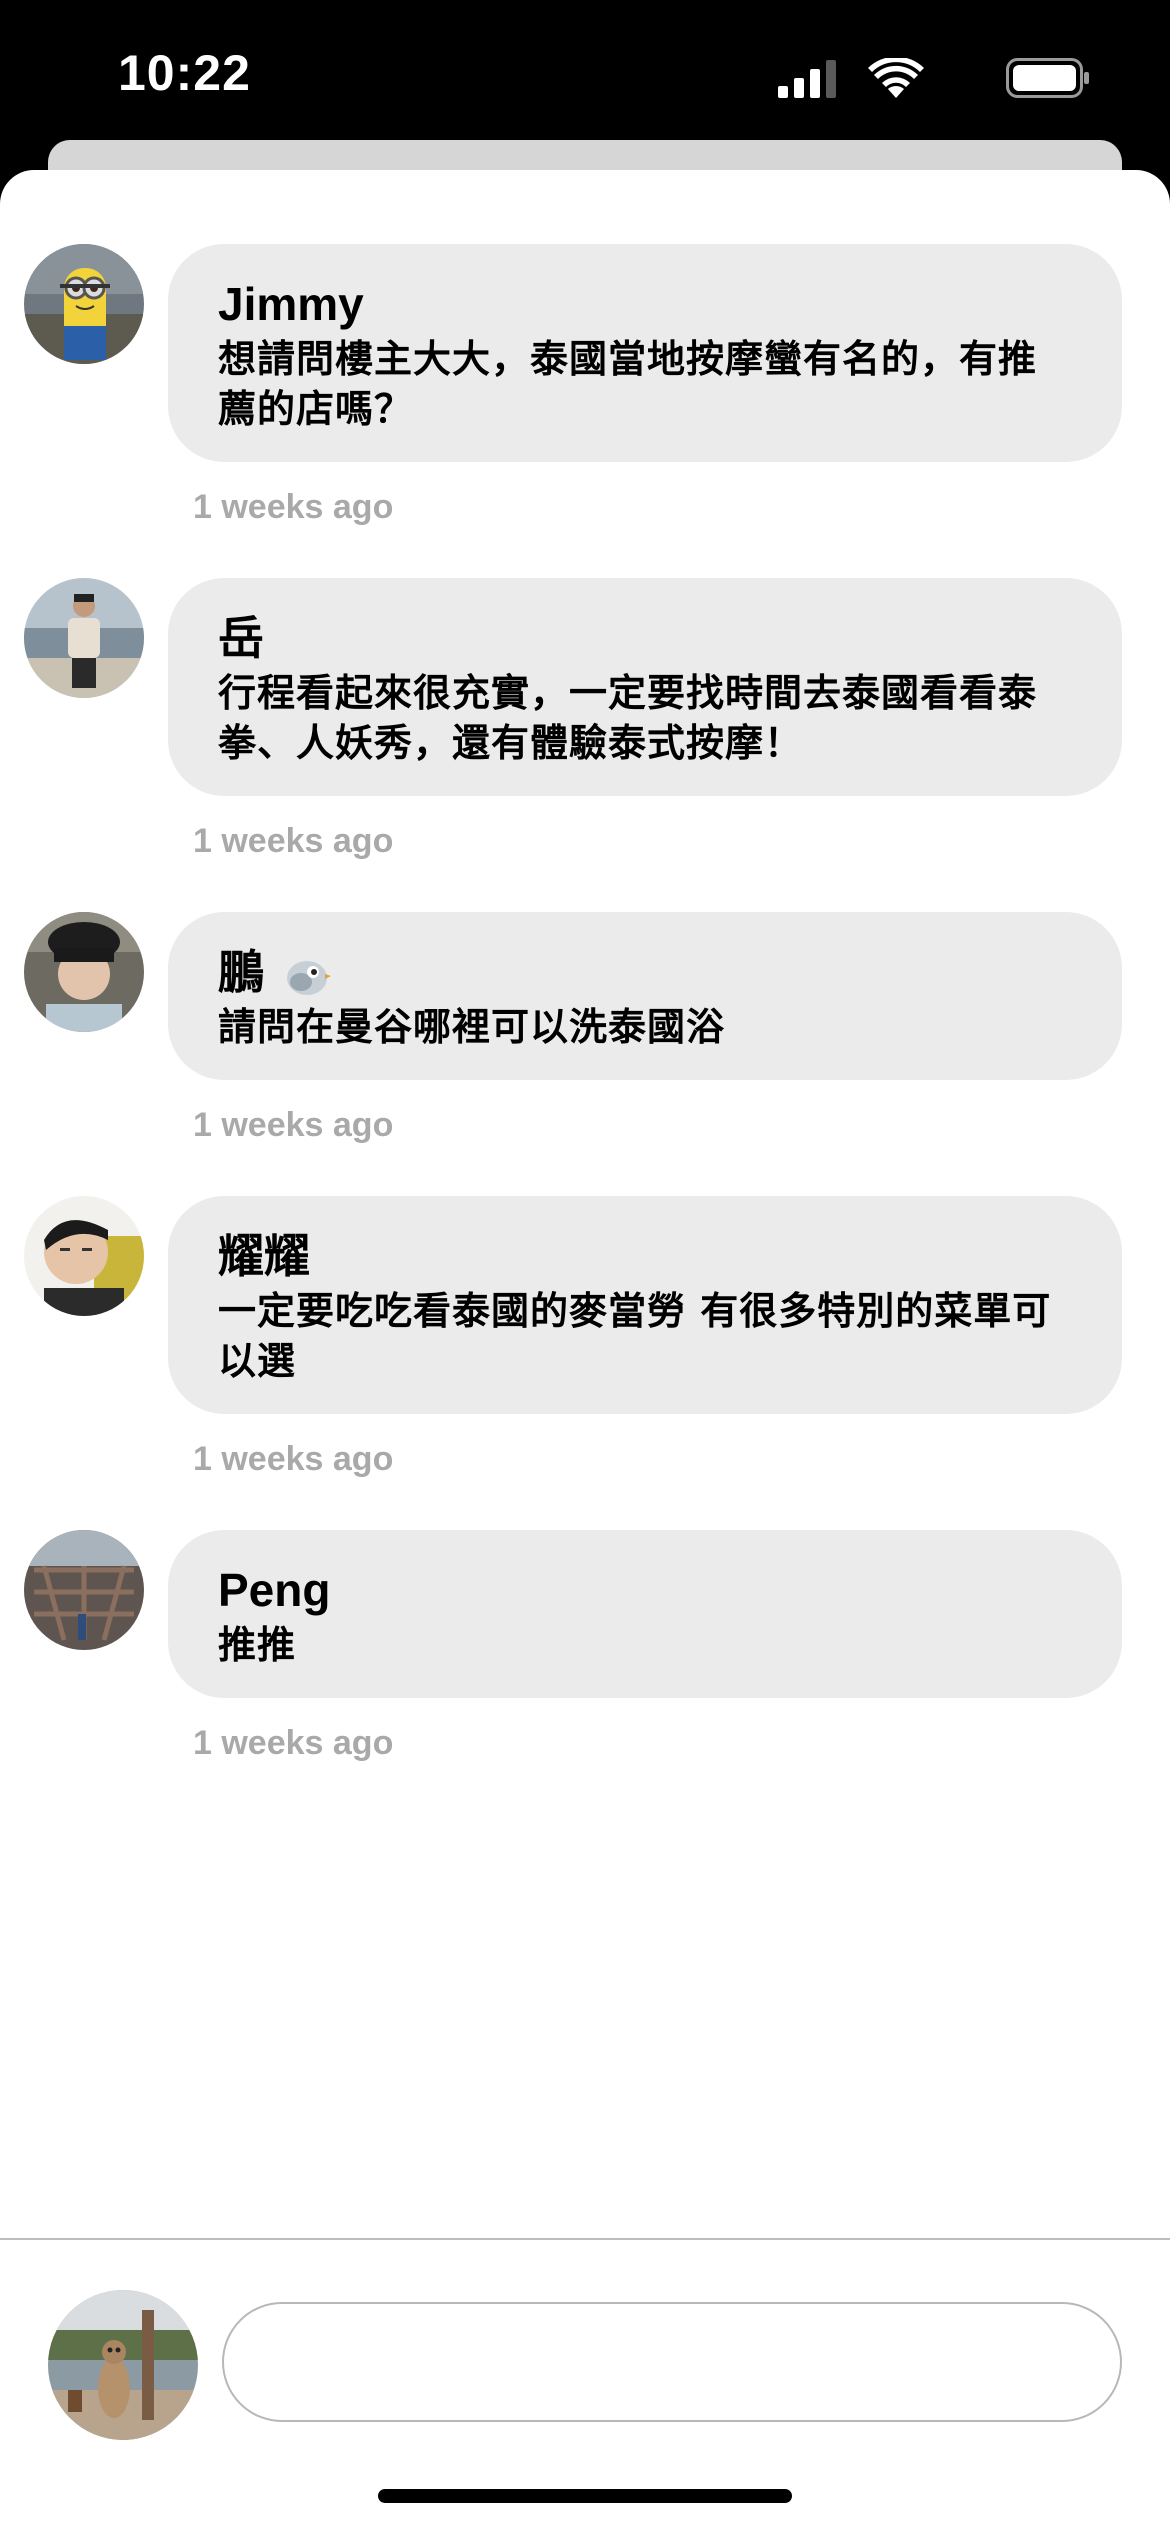  Describe the element at coordinates (241, 972) in the screenshot. I see `comment-author-name: 鵬` at that location.